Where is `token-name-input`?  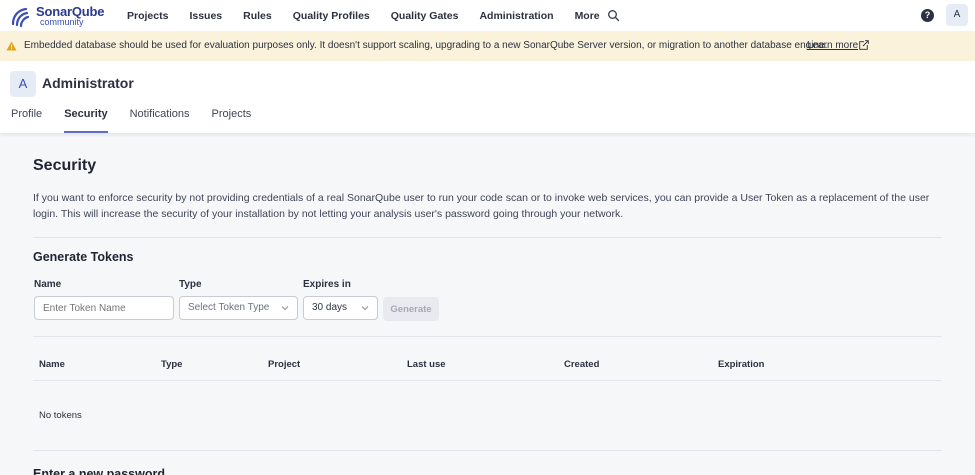
token-name-input is located at coordinates (104, 308).